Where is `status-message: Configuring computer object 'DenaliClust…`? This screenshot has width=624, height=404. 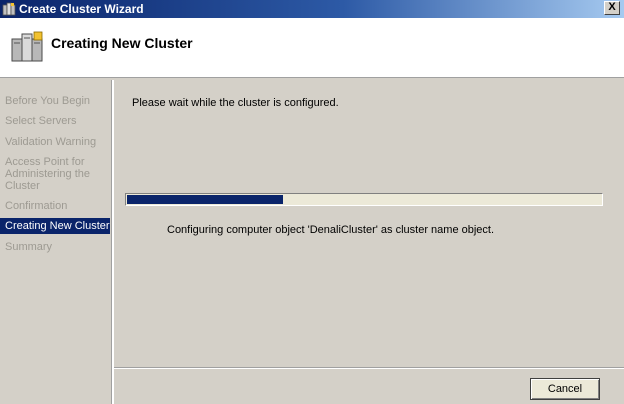
status-message: Configuring computer object 'DenaliClust… is located at coordinates (331, 230).